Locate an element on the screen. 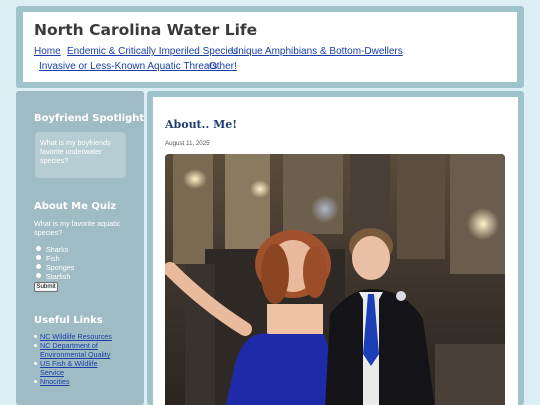 Image resolution: width=540 pixels, height=405 pixels. links-heading: Useful Links is located at coordinates (68, 320).